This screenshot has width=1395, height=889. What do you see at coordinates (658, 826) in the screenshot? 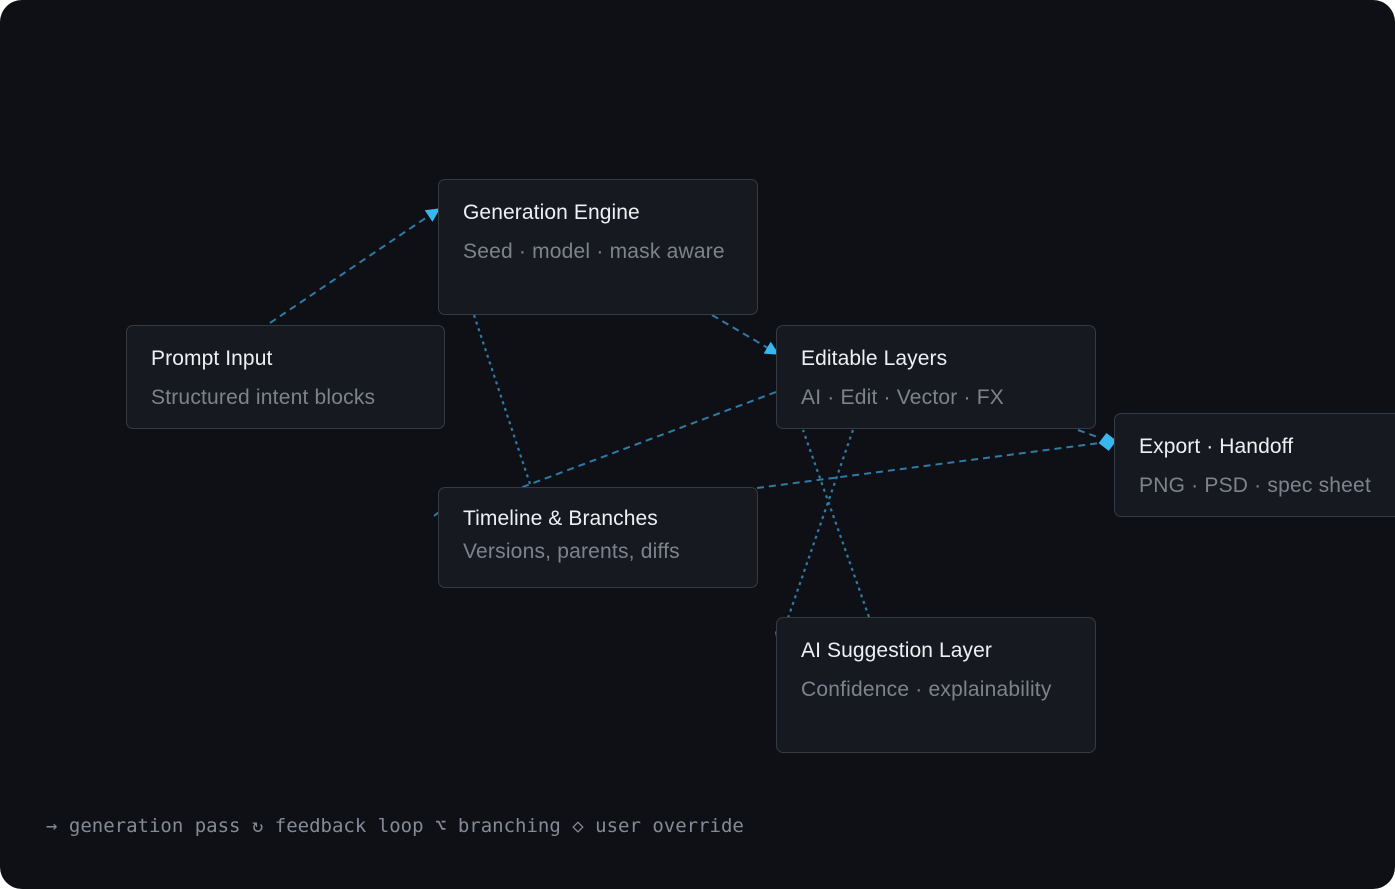
I see `legend-user-override: ◇ user override` at bounding box center [658, 826].